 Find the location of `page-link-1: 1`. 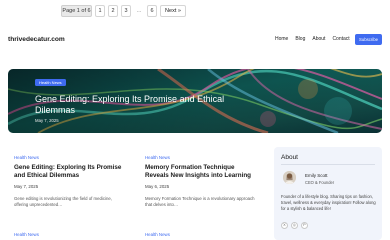

page-link-1: 1 is located at coordinates (100, 11).